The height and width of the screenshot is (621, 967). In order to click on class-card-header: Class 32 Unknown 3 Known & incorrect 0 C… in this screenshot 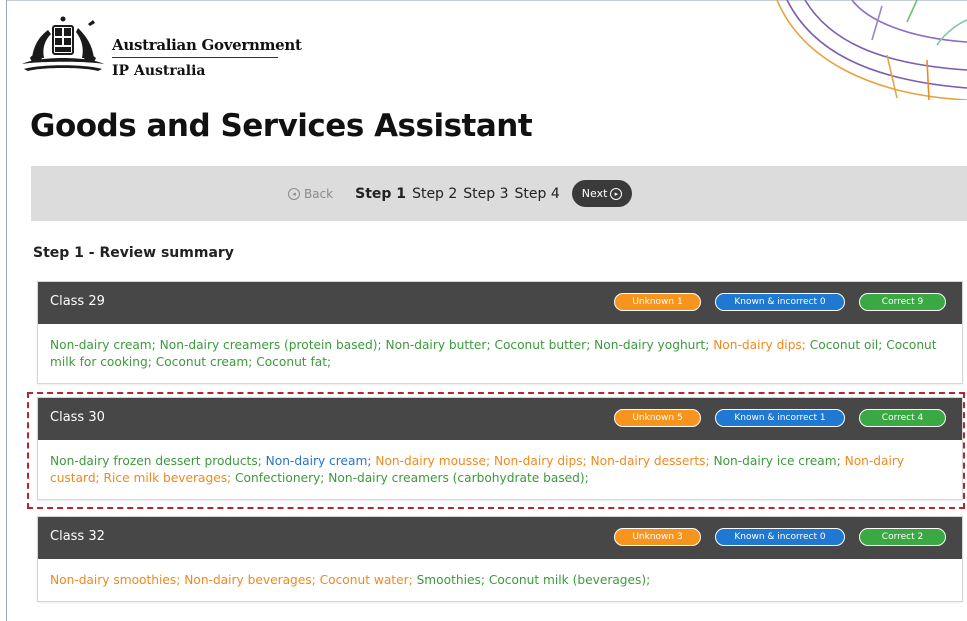, I will do `click(500, 538)`.